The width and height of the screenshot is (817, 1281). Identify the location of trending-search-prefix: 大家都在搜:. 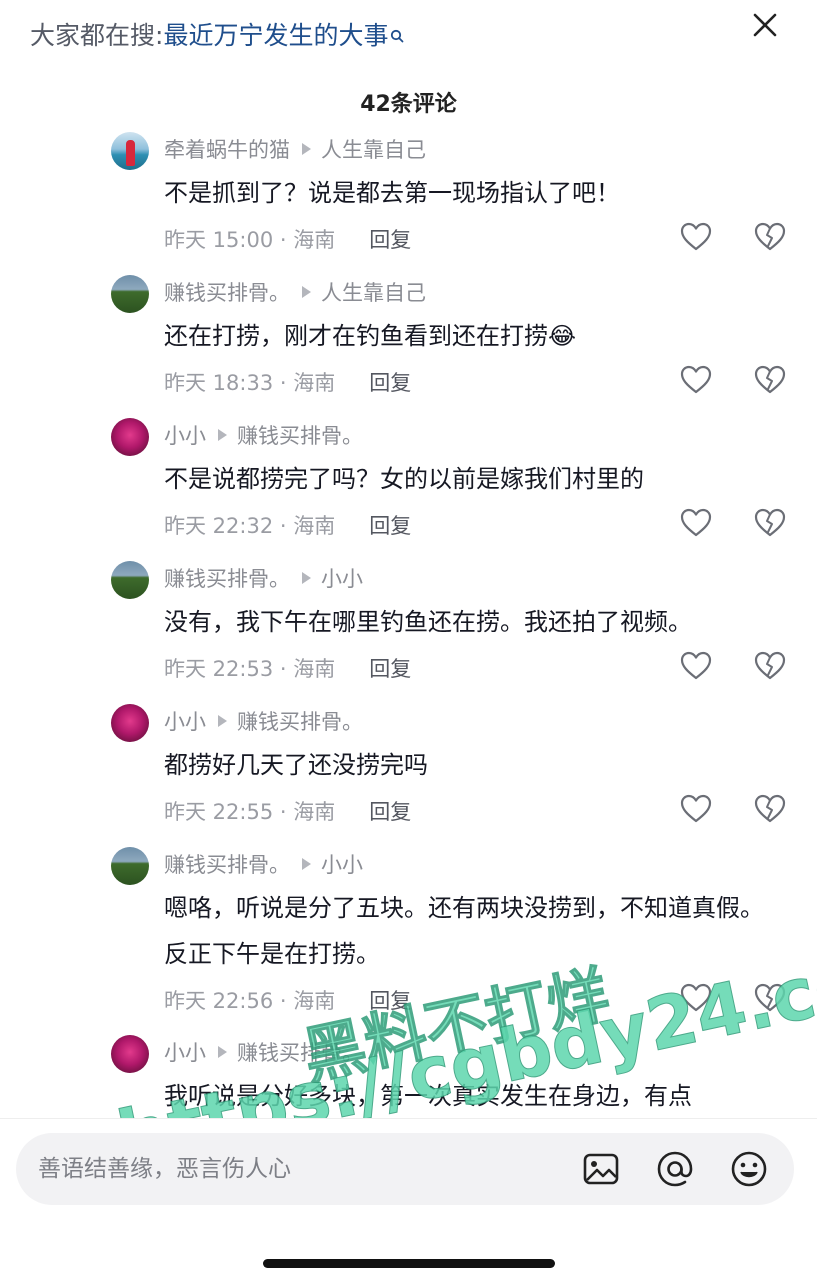
(97, 35).